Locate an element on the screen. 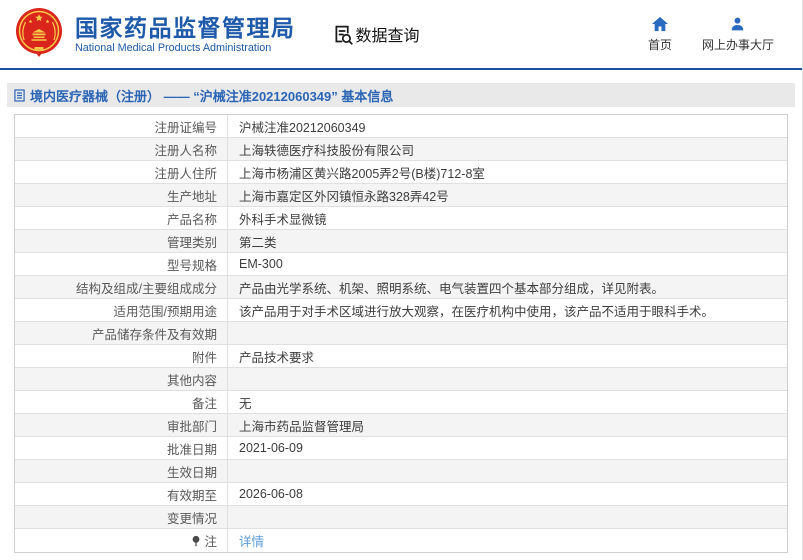 This screenshot has width=803, height=560. table-row: 审批部门 上海市药品监督管理局 is located at coordinates (401, 425).